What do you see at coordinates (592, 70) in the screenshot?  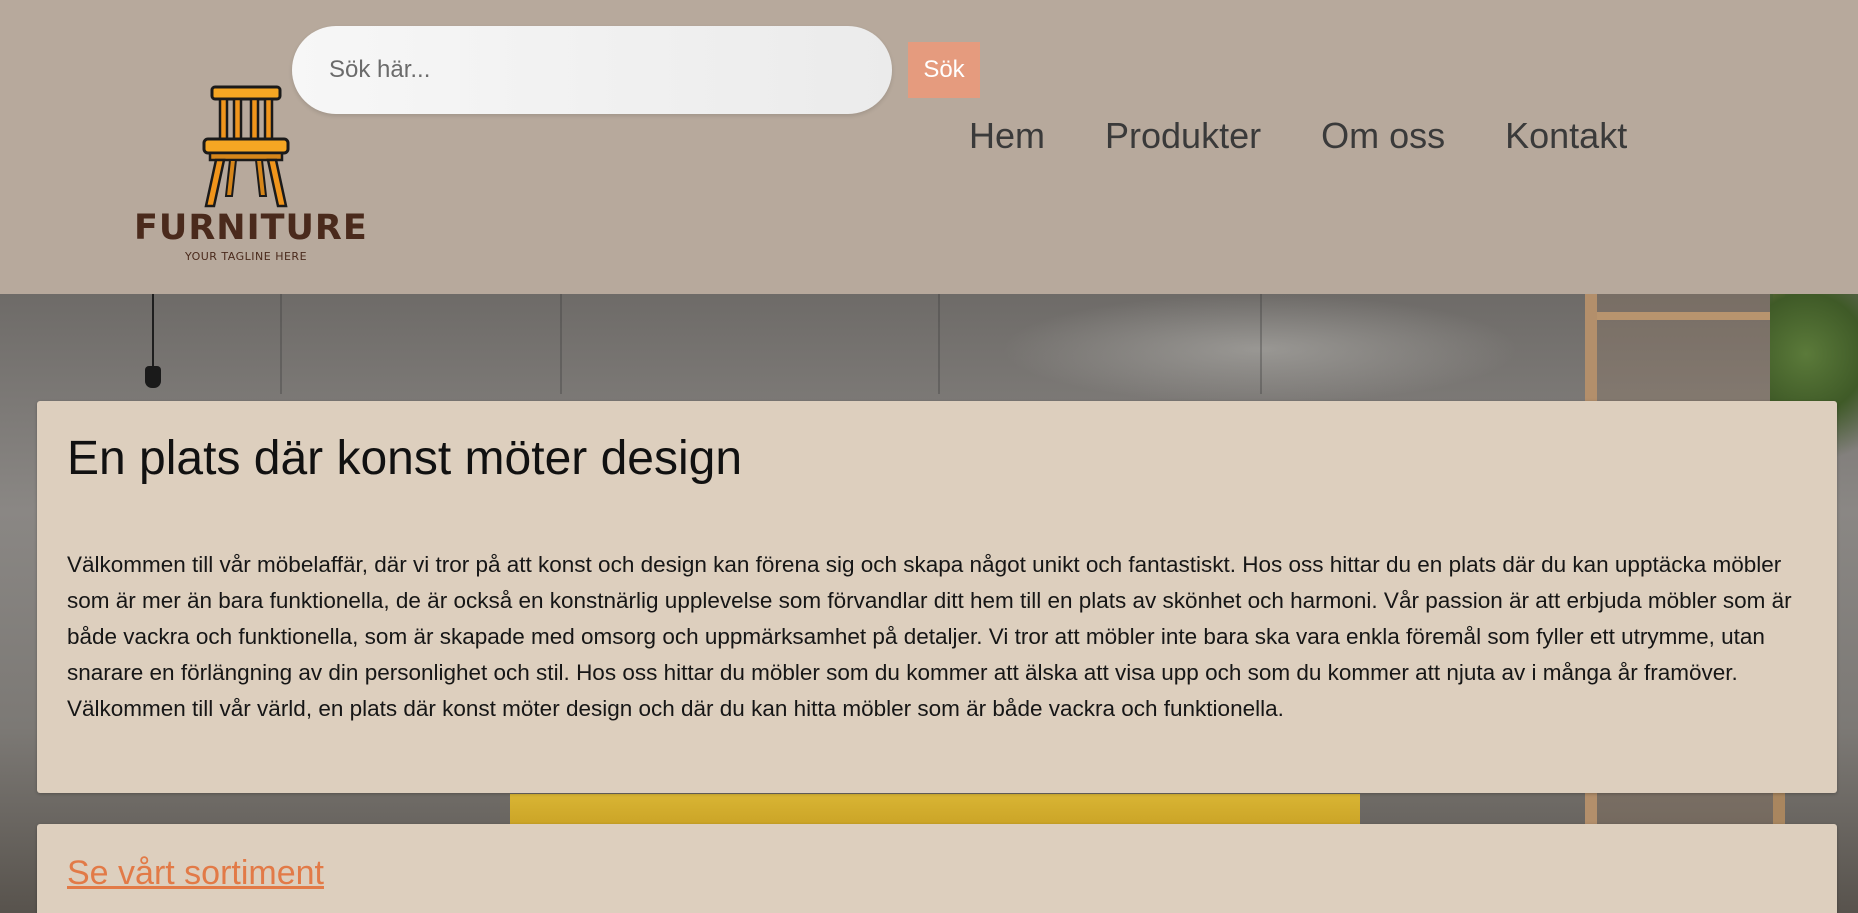 I see `search-input` at bounding box center [592, 70].